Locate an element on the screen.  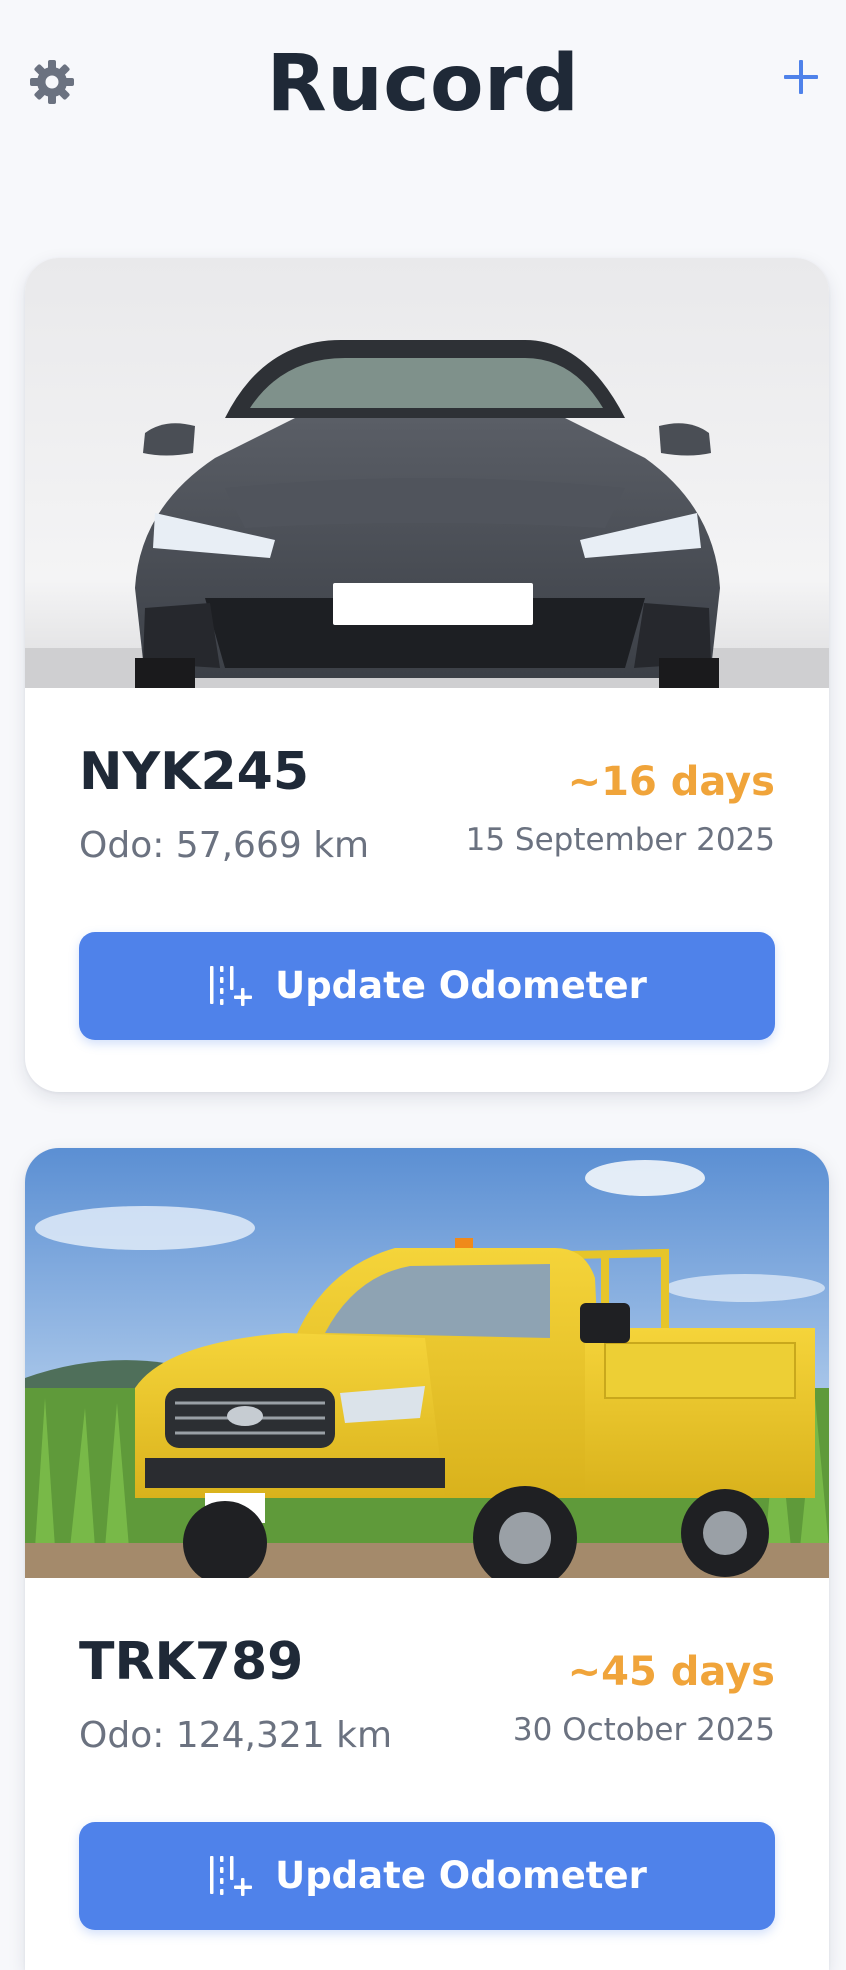
odometer-reading: Odo: 57,669 km is located at coordinates (224, 845).